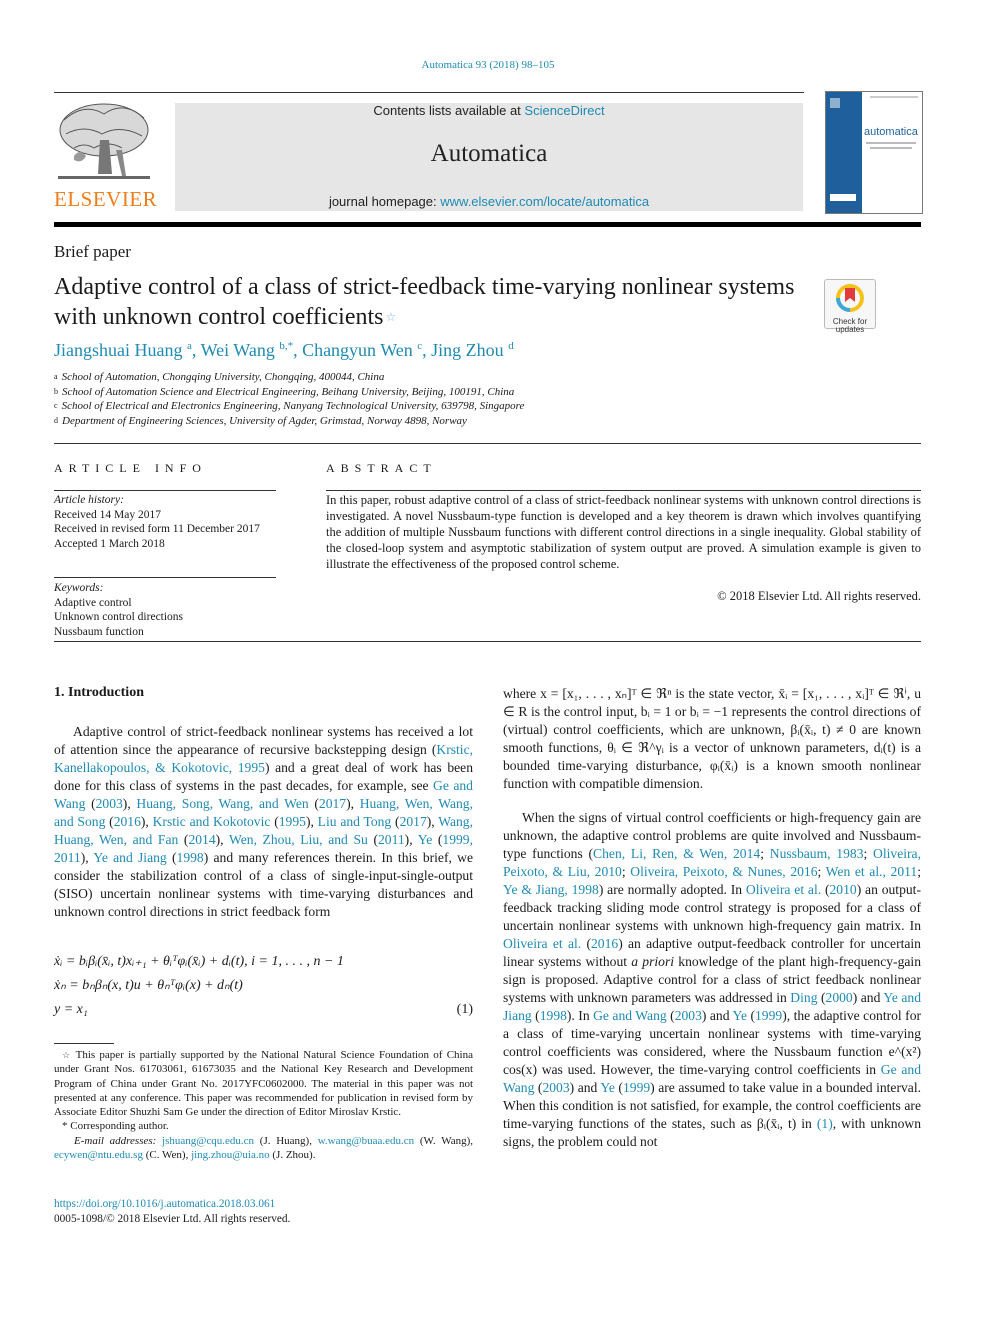  I want to click on title-footnote-star-link: ☆, so click(390, 317).